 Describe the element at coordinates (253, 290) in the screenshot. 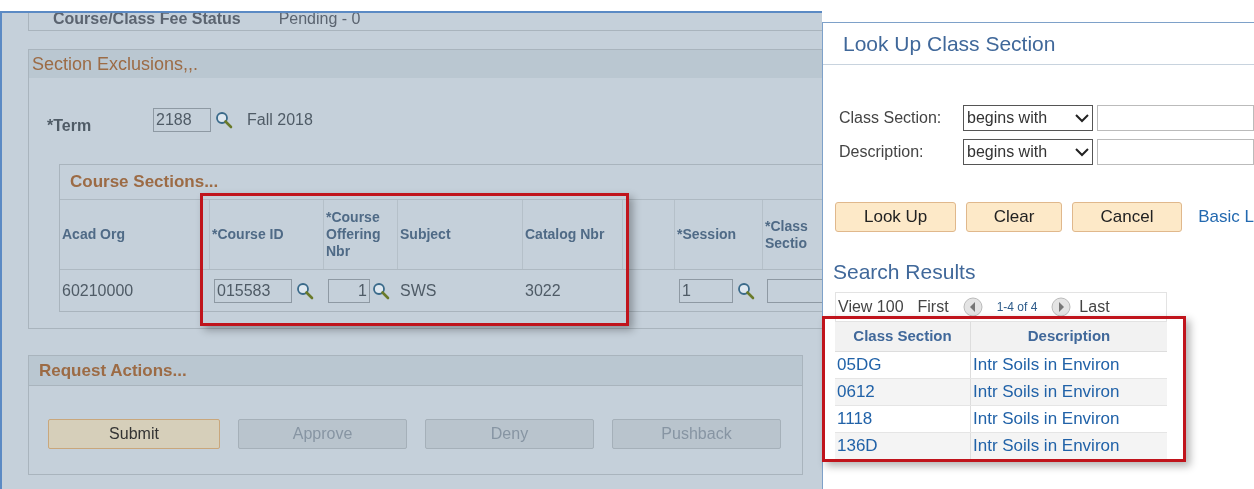

I see `course-id-input: 015583` at that location.